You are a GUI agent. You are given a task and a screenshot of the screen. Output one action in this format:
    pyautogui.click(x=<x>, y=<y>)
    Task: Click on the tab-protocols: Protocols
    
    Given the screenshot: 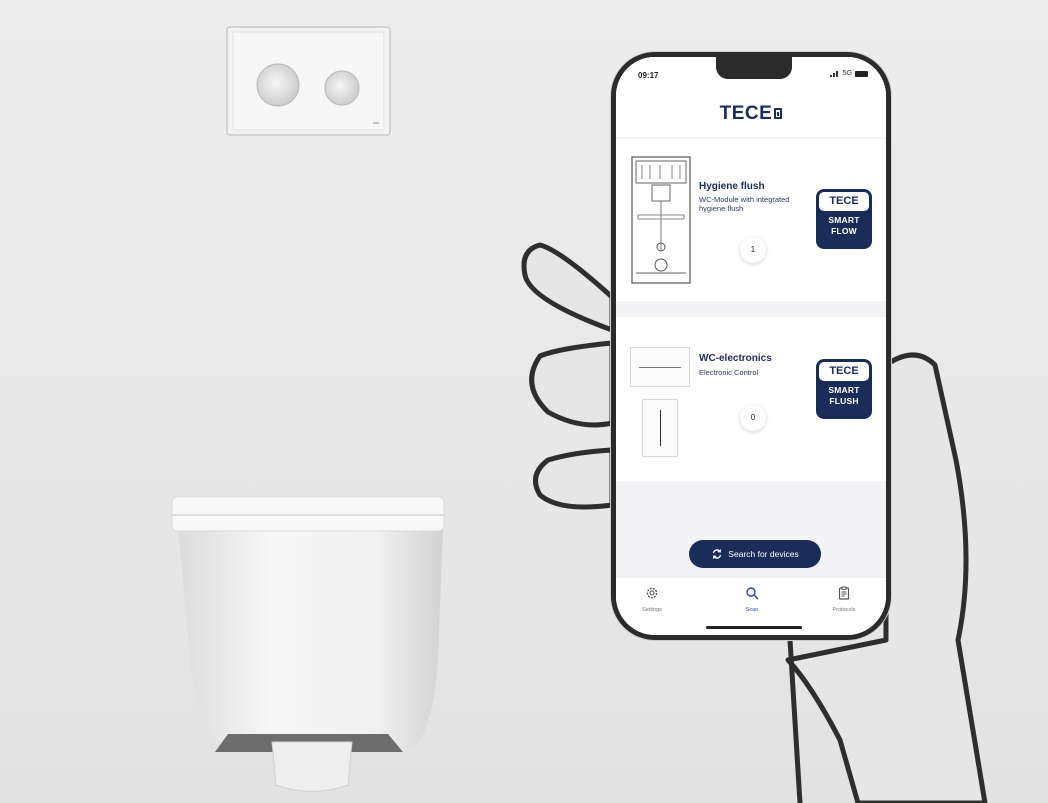 What is the action you would take?
    pyautogui.click(x=844, y=599)
    